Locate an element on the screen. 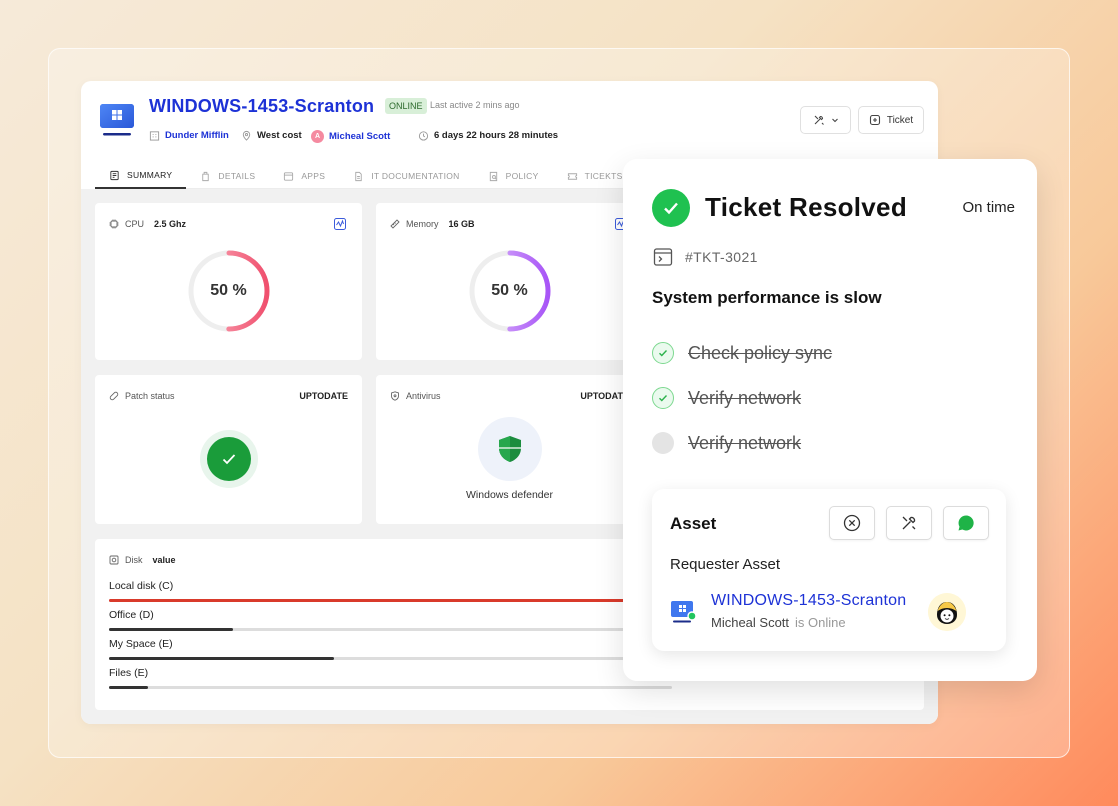 The height and width of the screenshot is (806, 1118). activity-chart-icon is located at coordinates (340, 224).